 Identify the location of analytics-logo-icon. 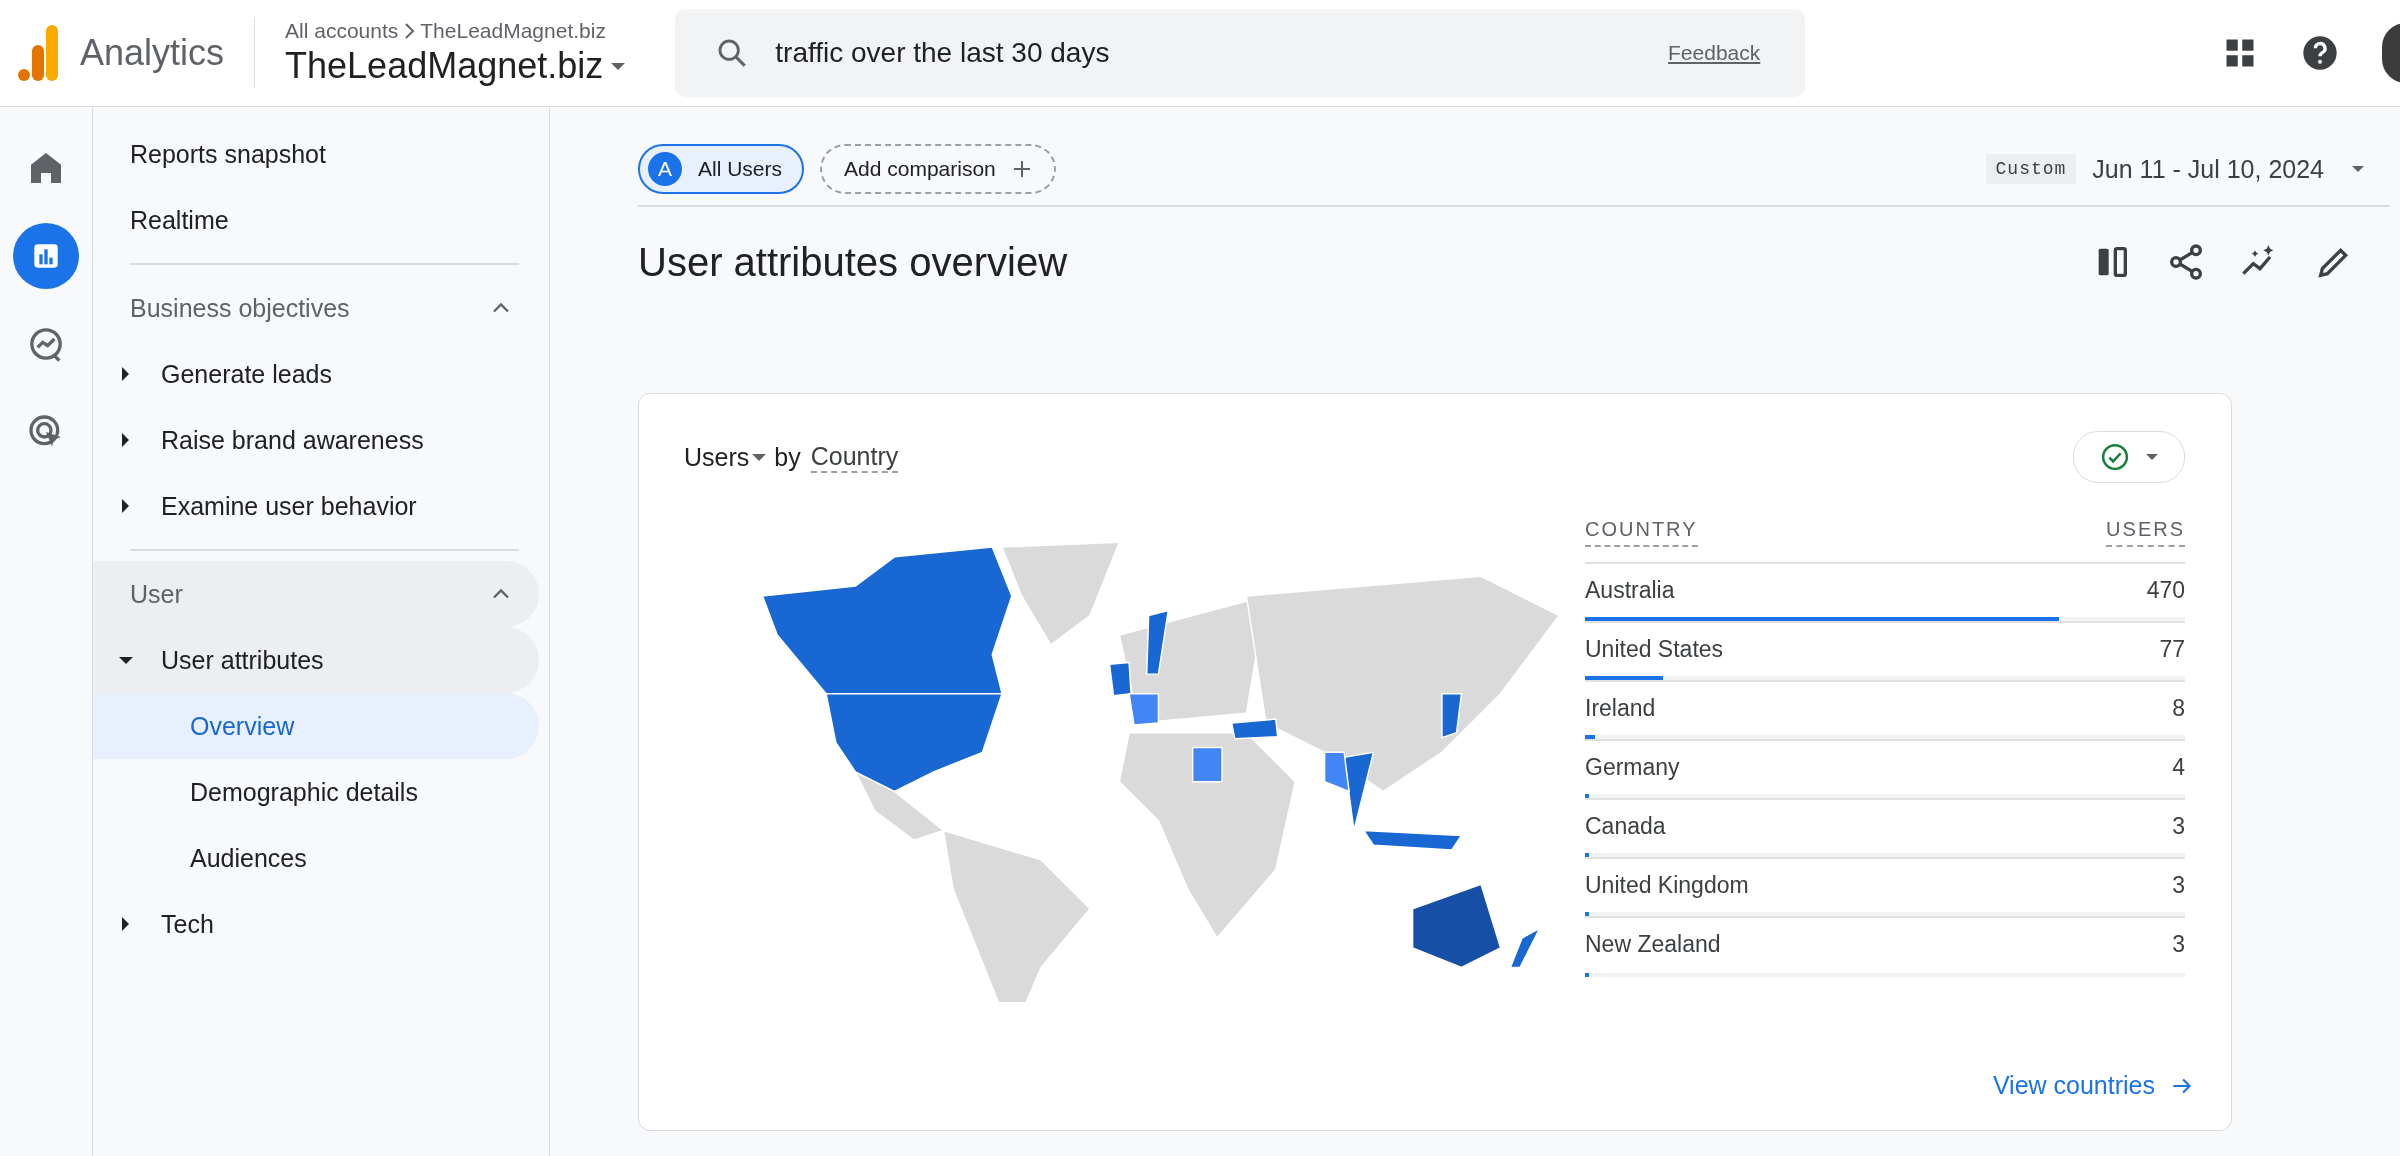
(38, 53).